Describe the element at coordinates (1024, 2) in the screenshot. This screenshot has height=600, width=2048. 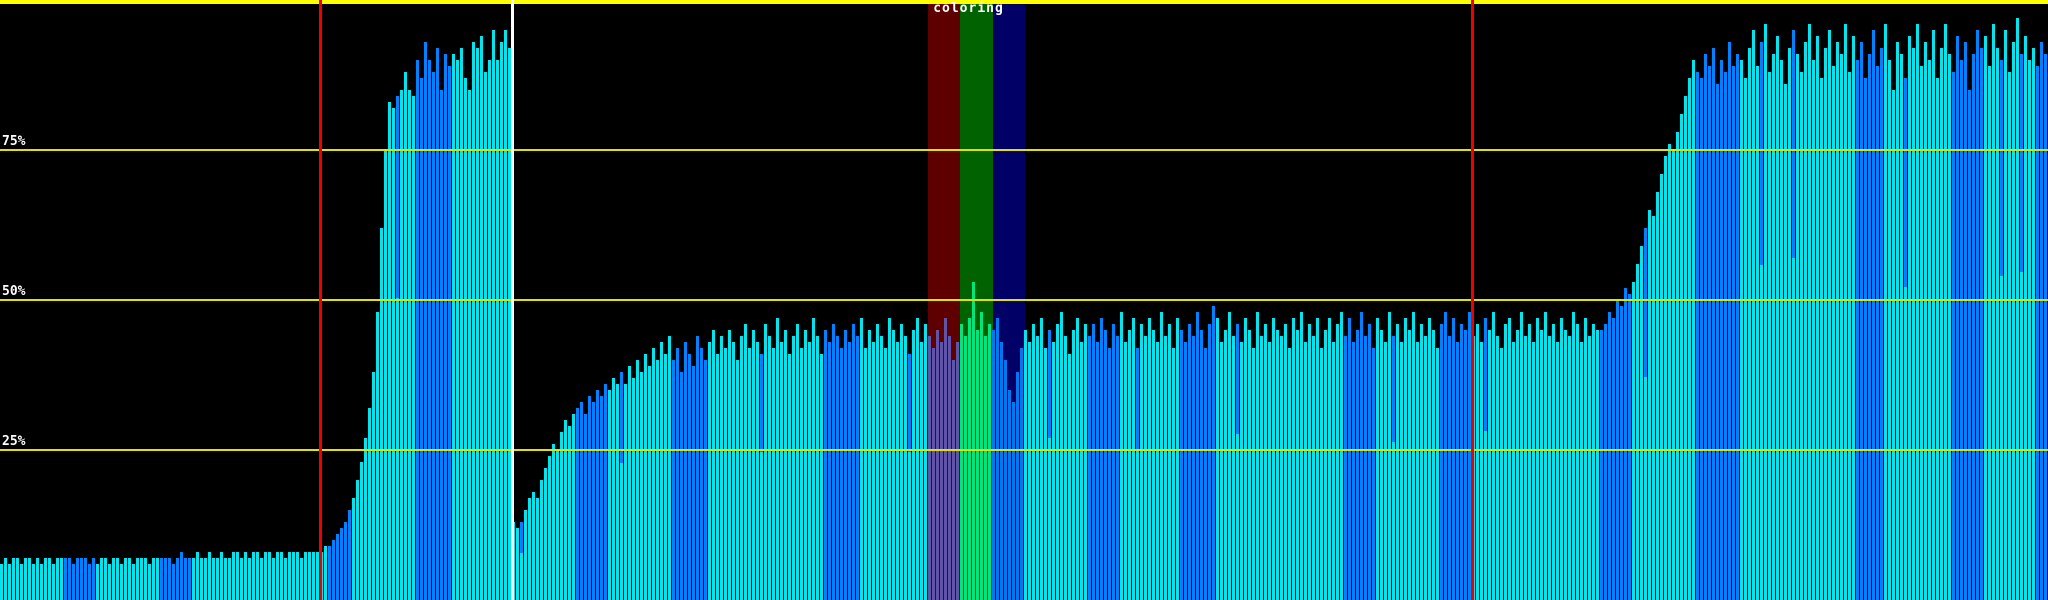
I see `top-border` at that location.